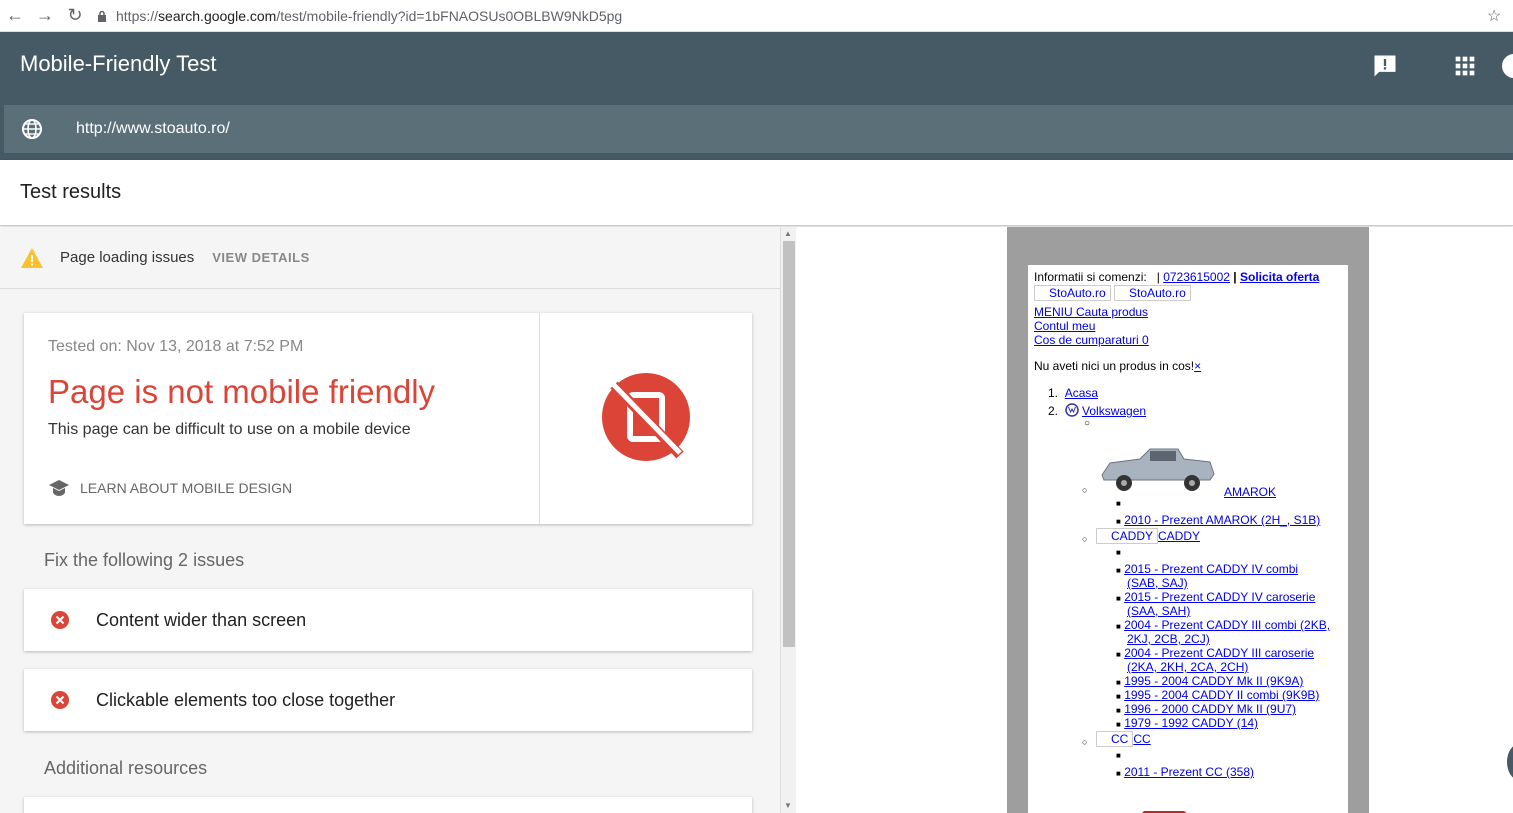 This screenshot has width=1513, height=813. I want to click on caddy-item-link: 2015 - Prezent CADDY IV combi, so click(1211, 569).